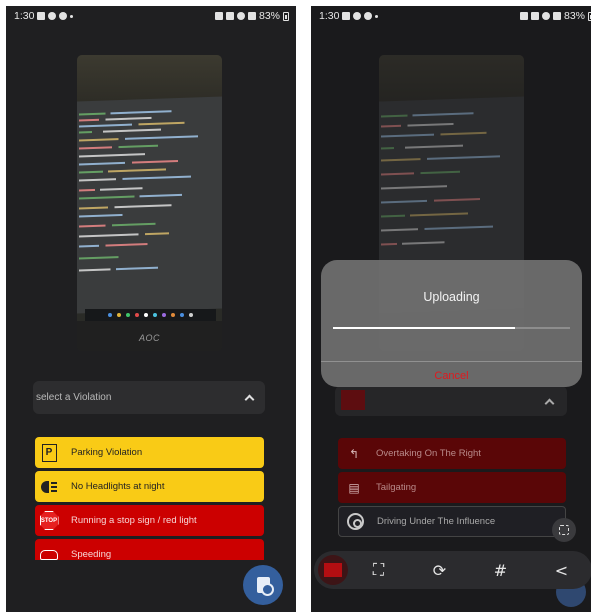 This screenshot has width=591, height=615. I want to click on violation-label: Tailgating, so click(396, 487).